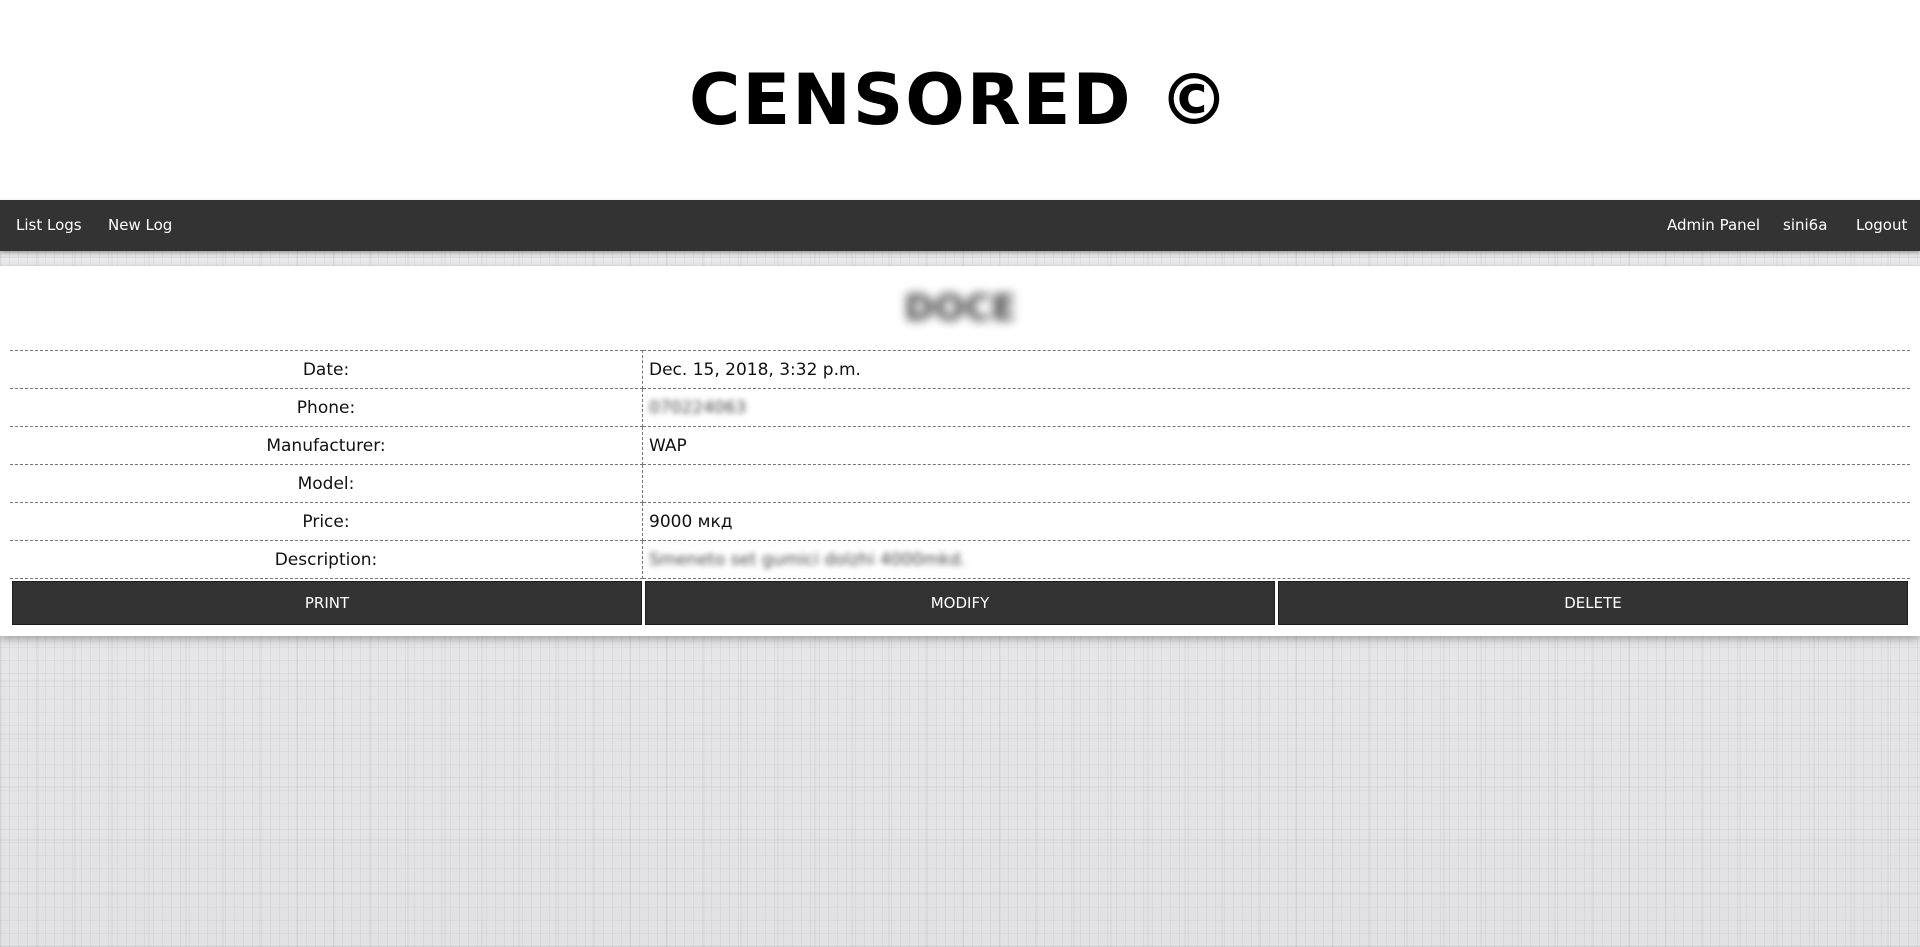 Image resolution: width=1920 pixels, height=947 pixels. I want to click on manufacturer-value: WAP, so click(1276, 445).